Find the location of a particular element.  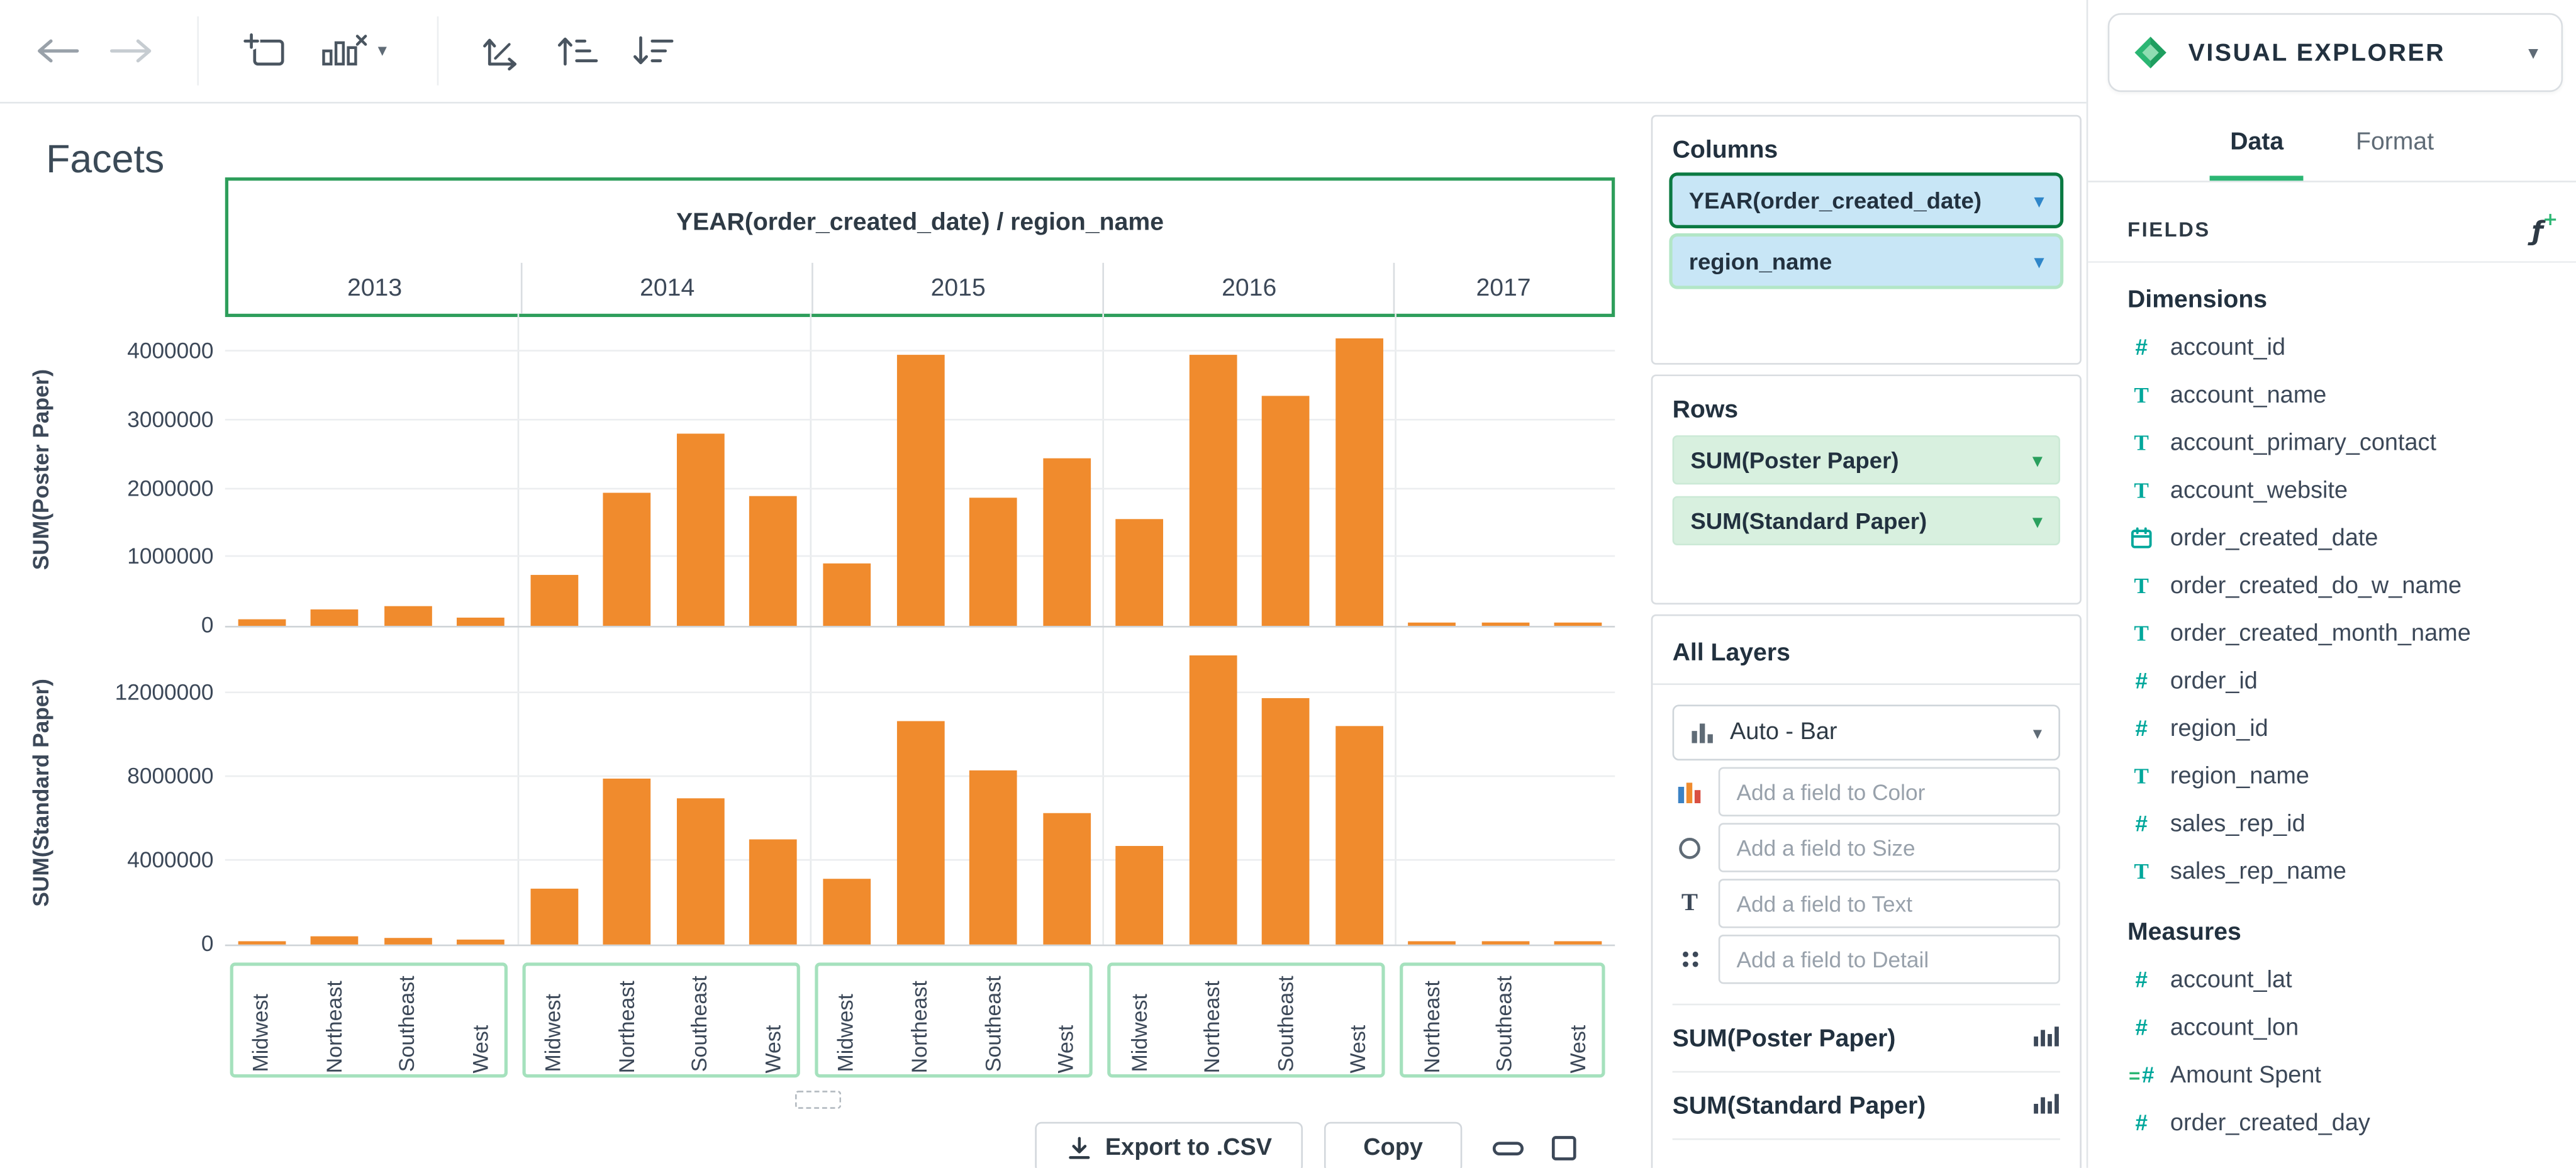

field-item: Tregion_name is located at coordinates (2332, 776).